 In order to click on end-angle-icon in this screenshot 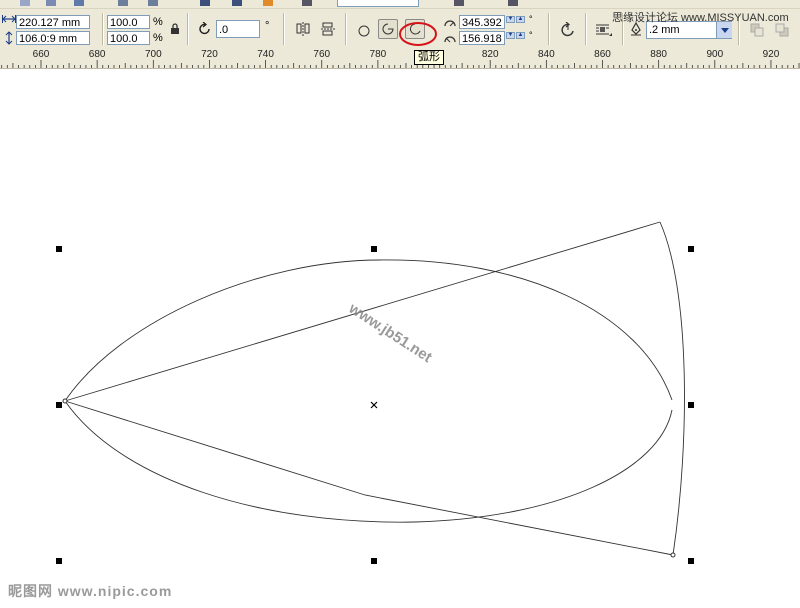, I will do `click(450, 39)`.